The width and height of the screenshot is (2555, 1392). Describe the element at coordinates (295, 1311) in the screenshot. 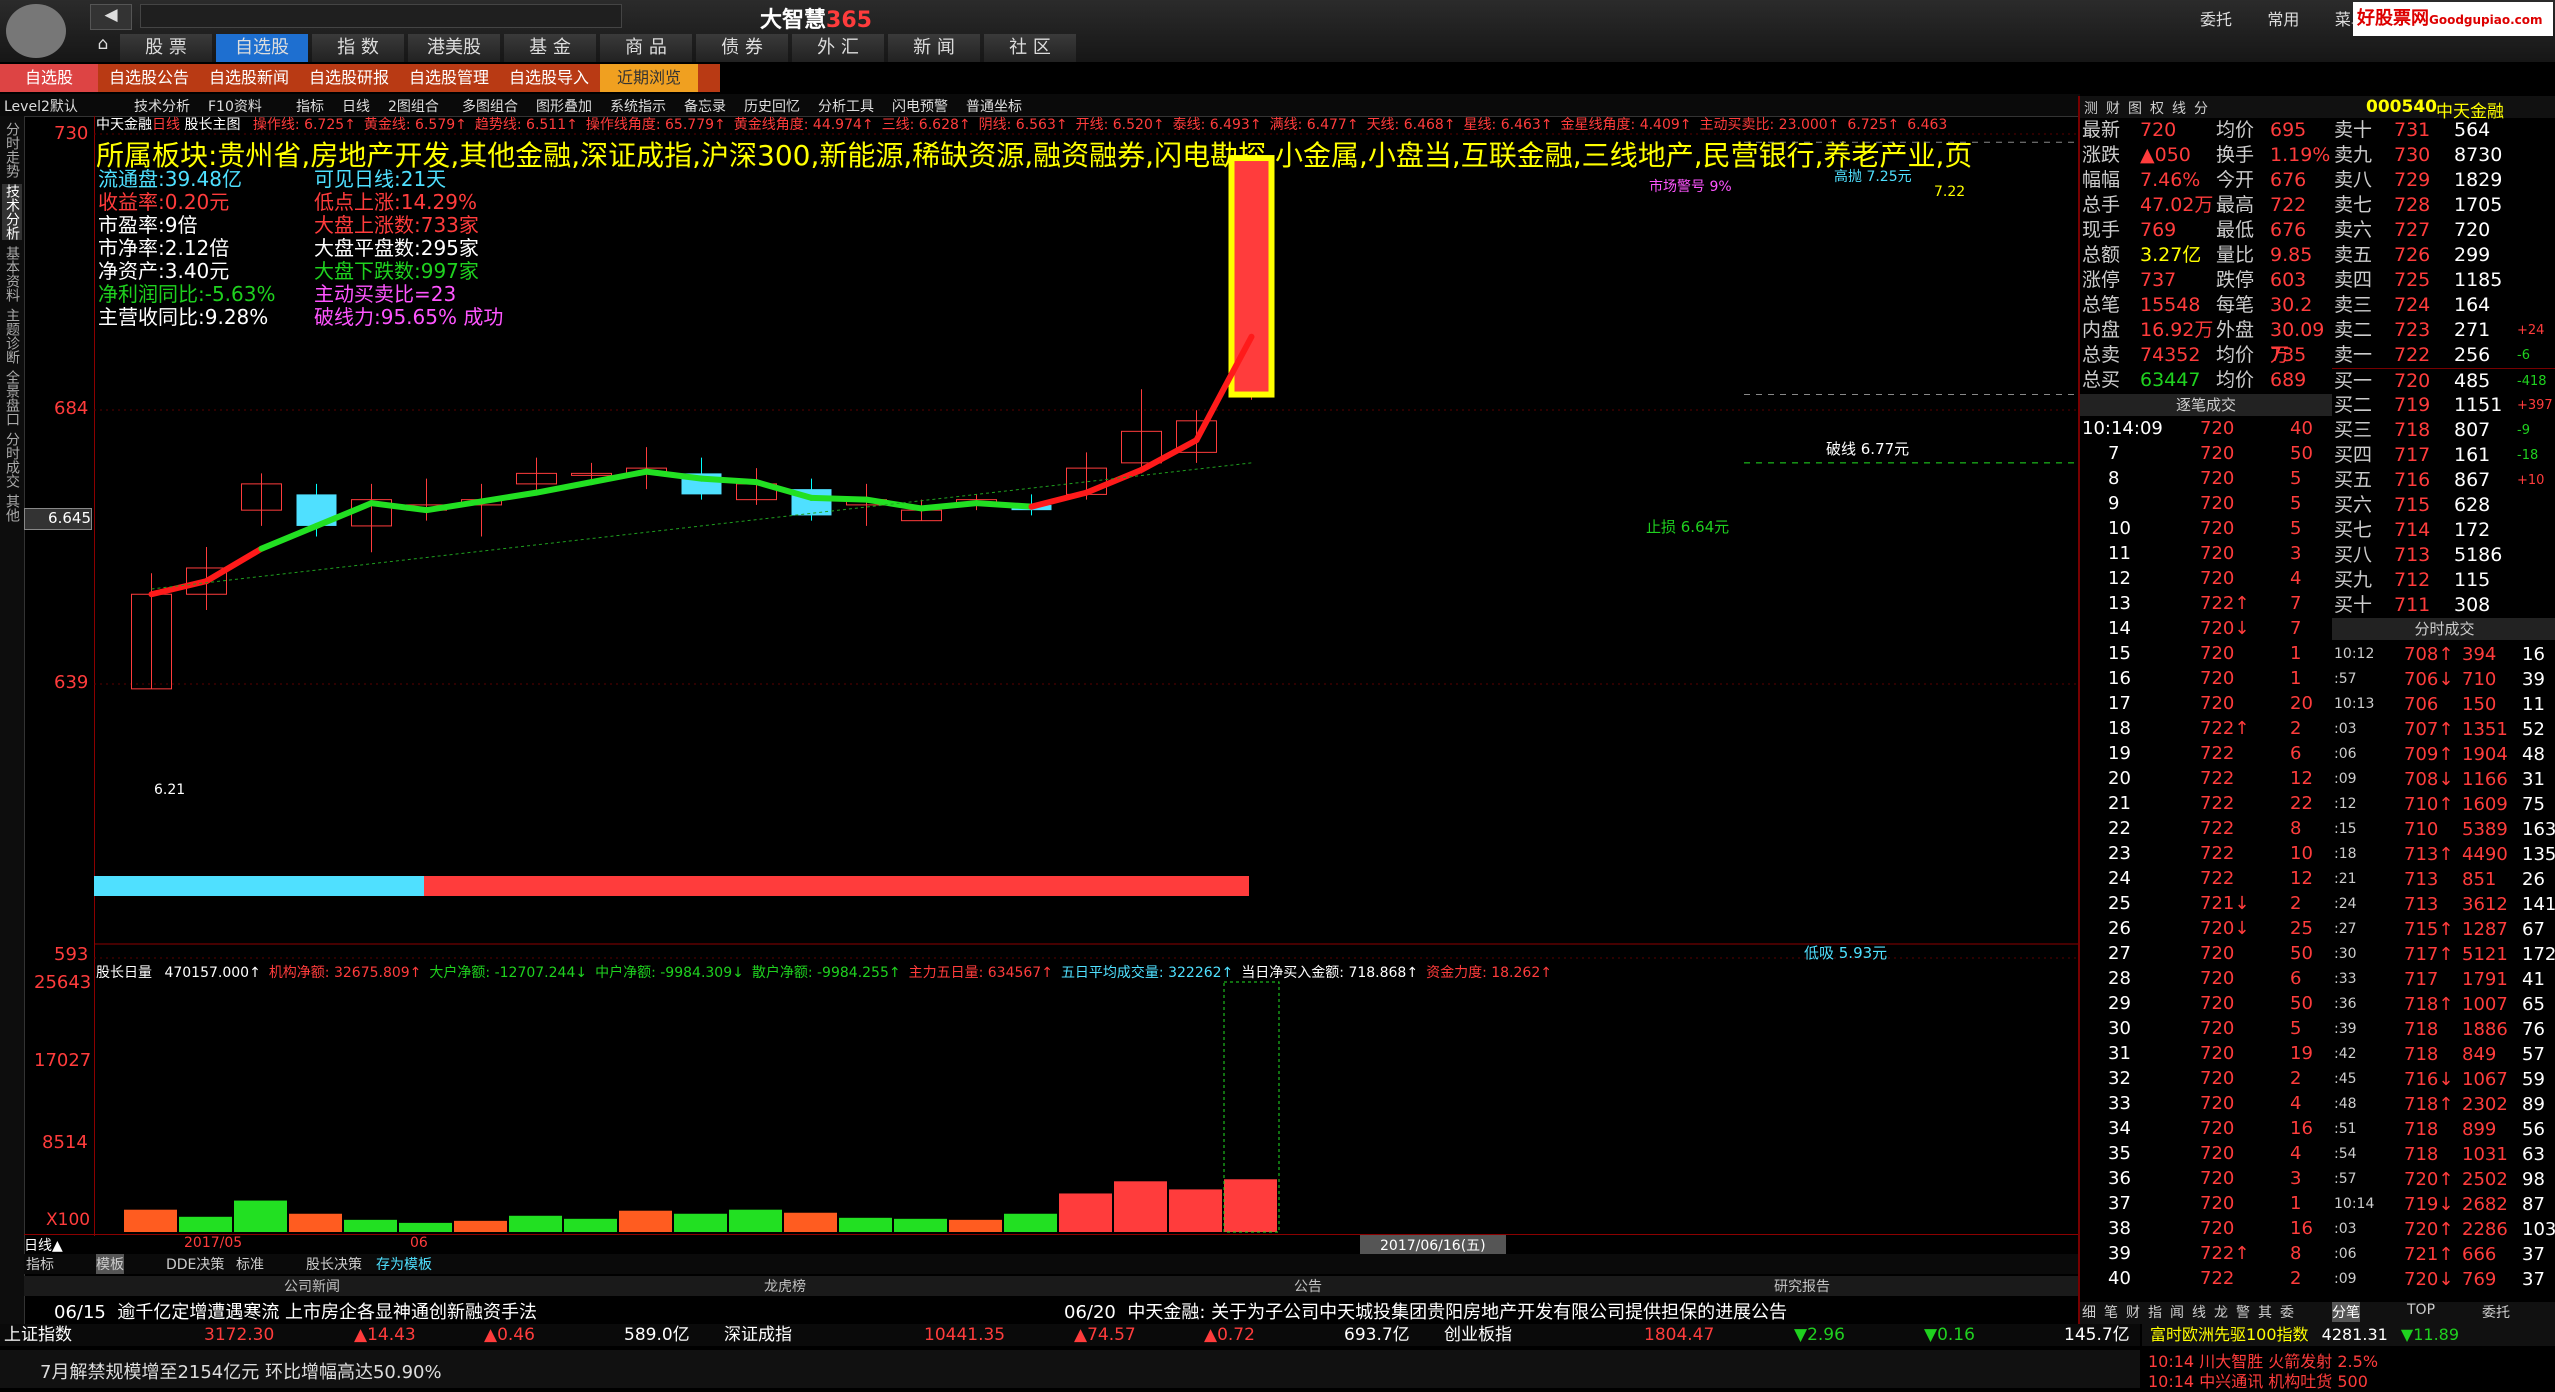

I see `news-left: 06/15 逾千亿定增遭遇寒流 上市房企各显神通创新融资手法` at that location.